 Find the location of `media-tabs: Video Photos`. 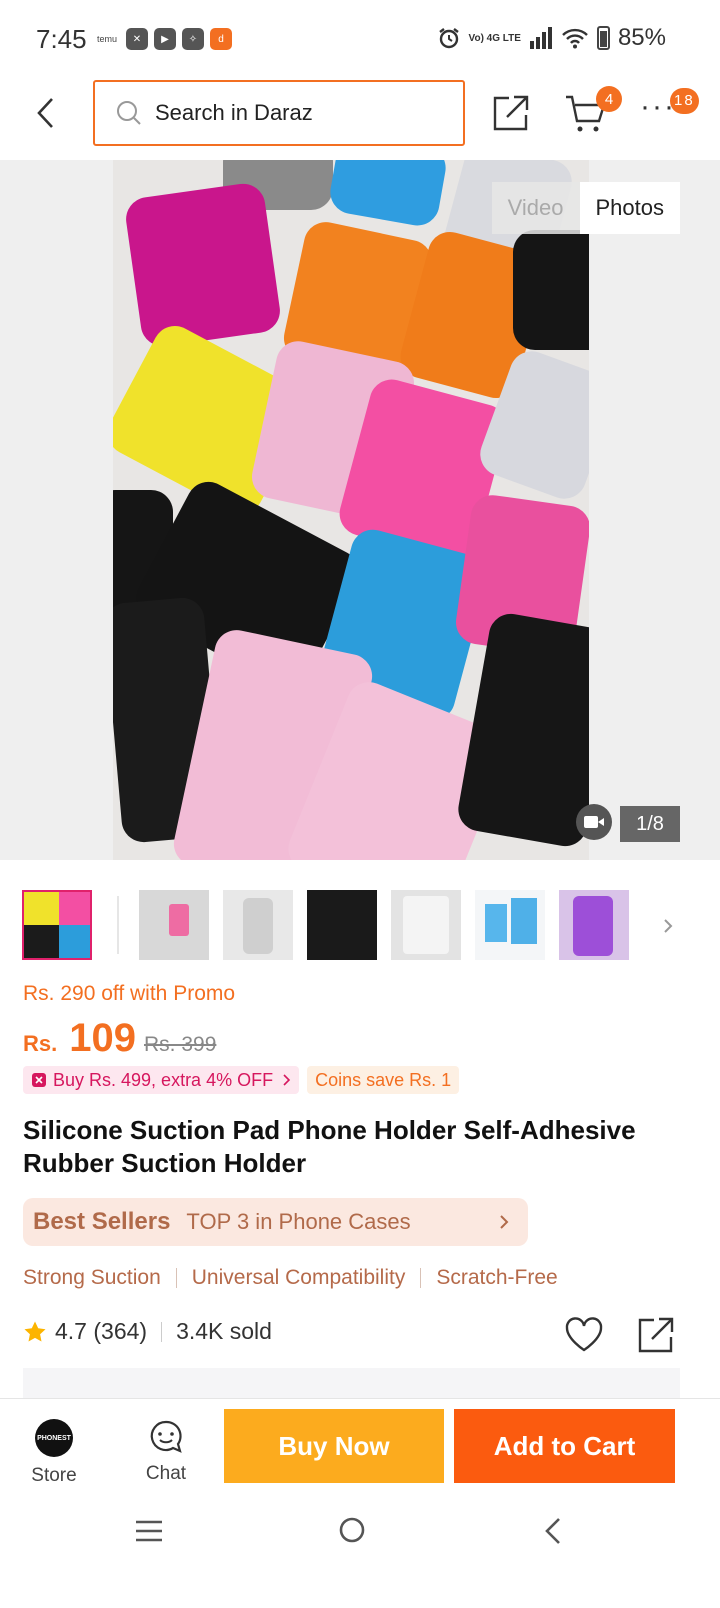

media-tabs: Video Photos is located at coordinates (585, 208).